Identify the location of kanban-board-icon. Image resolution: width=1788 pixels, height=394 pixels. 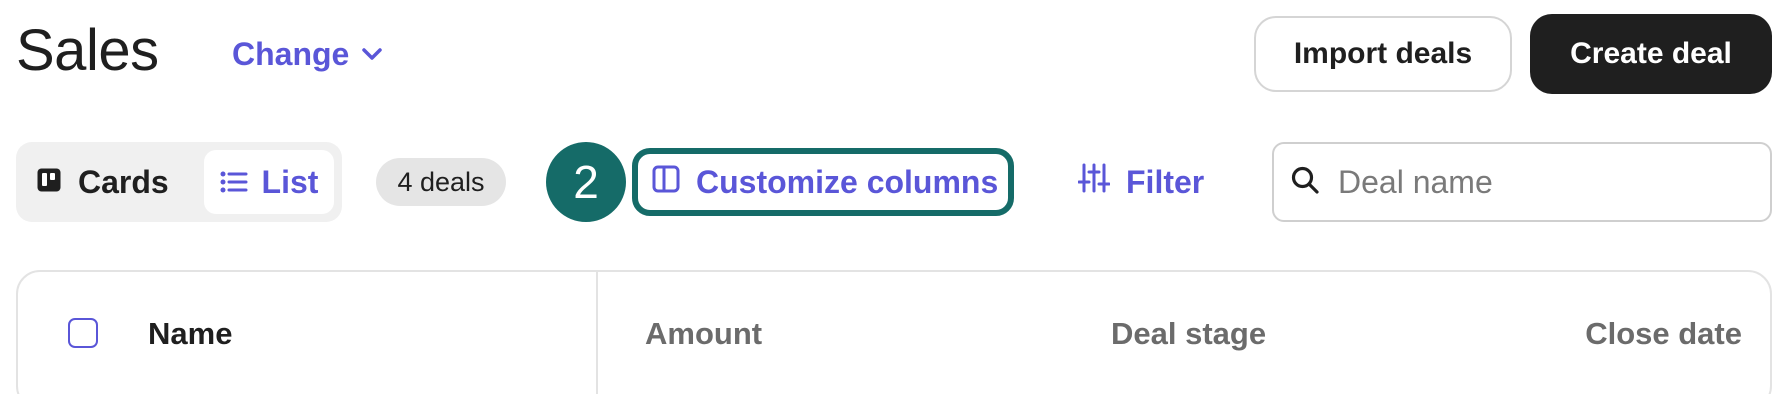
(49, 182).